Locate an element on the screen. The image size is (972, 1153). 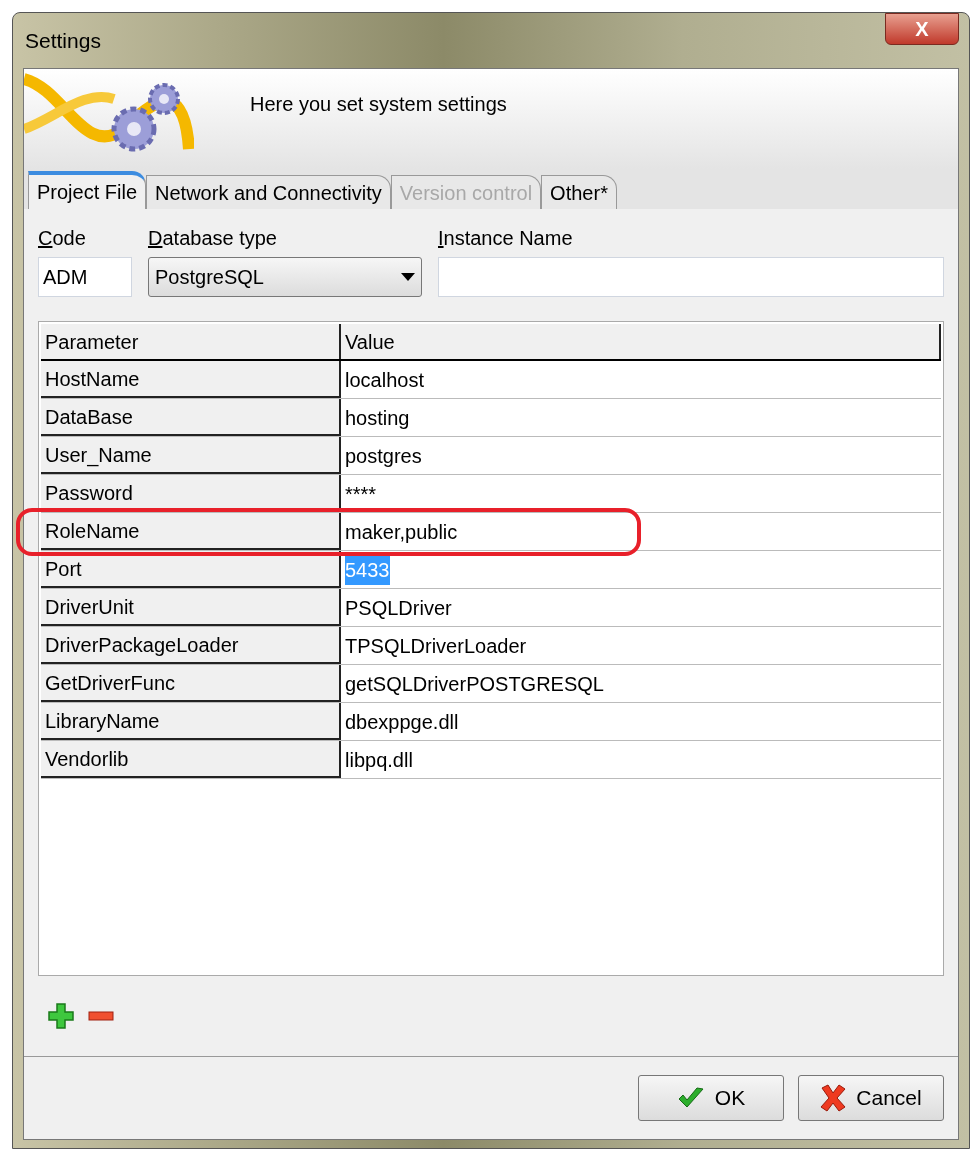
remove-icon is located at coordinates (101, 1016).